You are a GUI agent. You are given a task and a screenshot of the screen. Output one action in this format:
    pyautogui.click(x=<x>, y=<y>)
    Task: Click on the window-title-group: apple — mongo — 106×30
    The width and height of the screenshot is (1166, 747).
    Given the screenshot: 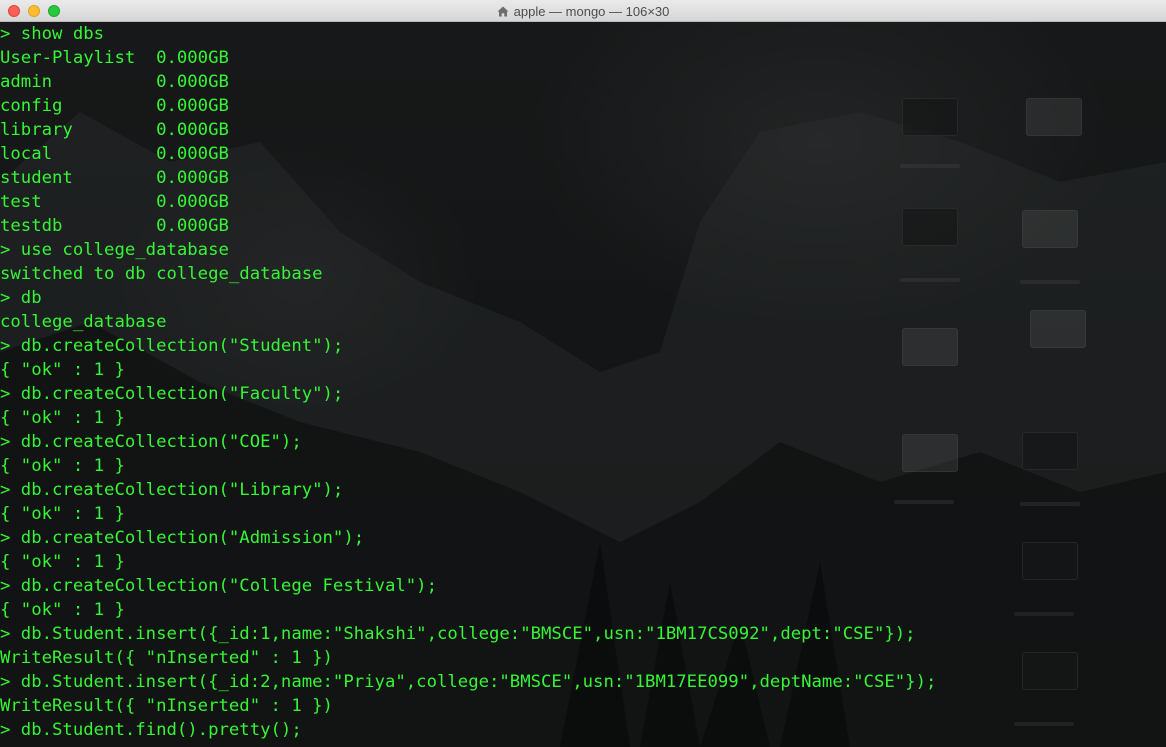 What is the action you would take?
    pyautogui.click(x=583, y=11)
    